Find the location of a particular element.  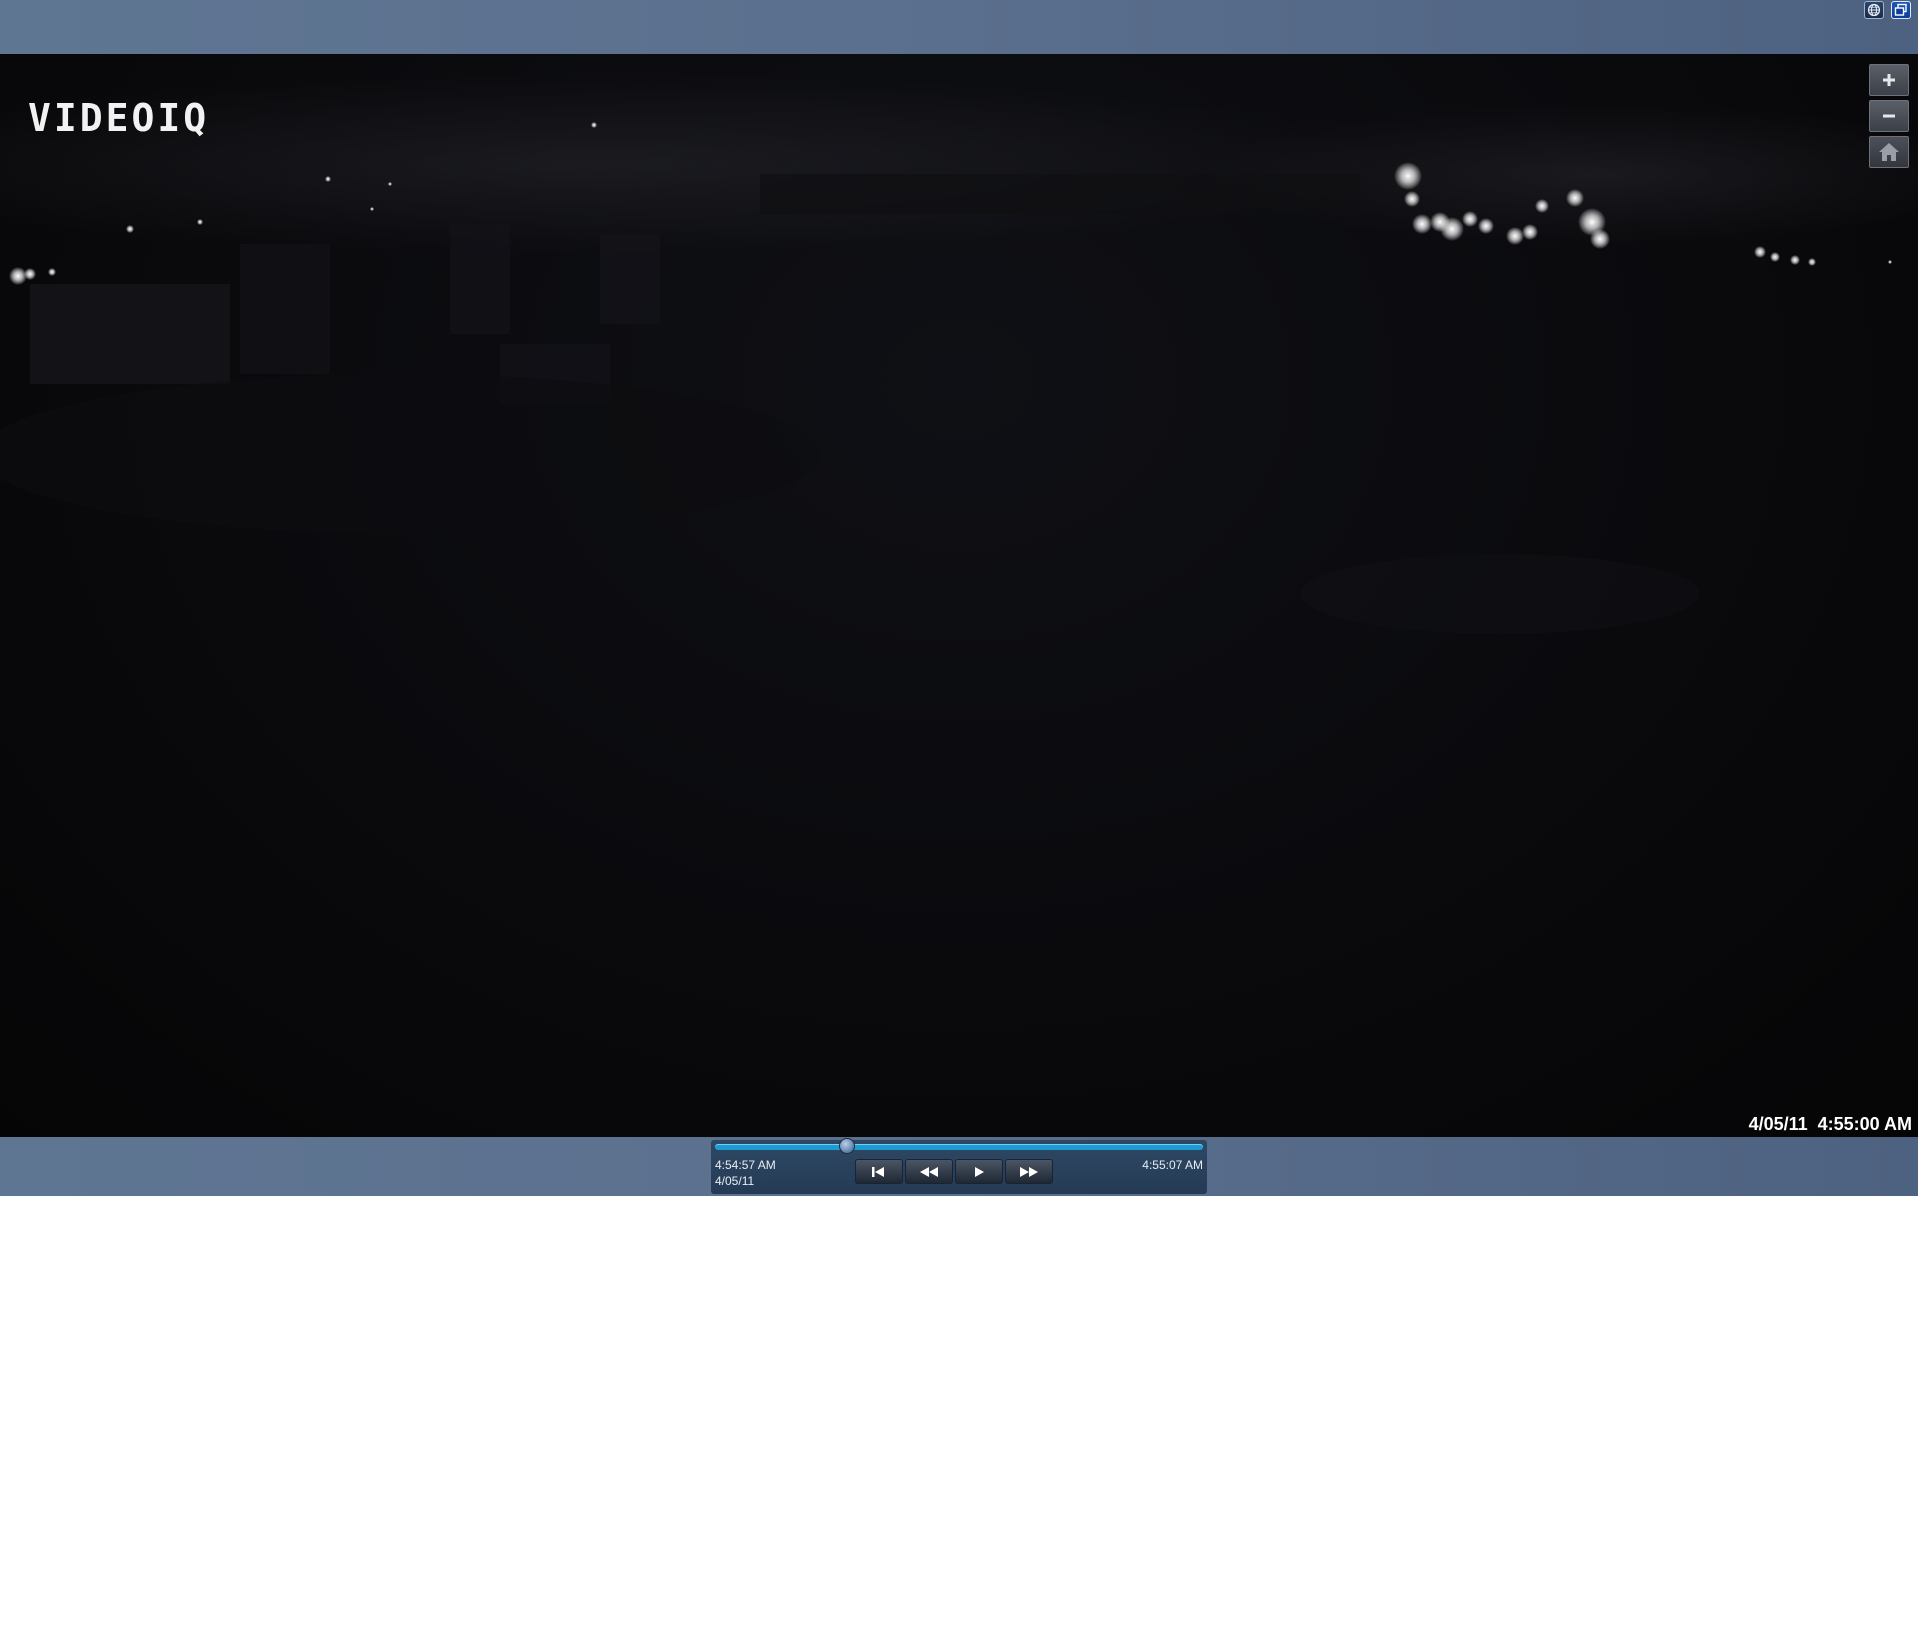

start-time: 4:54:57 AM is located at coordinates (745, 1165).